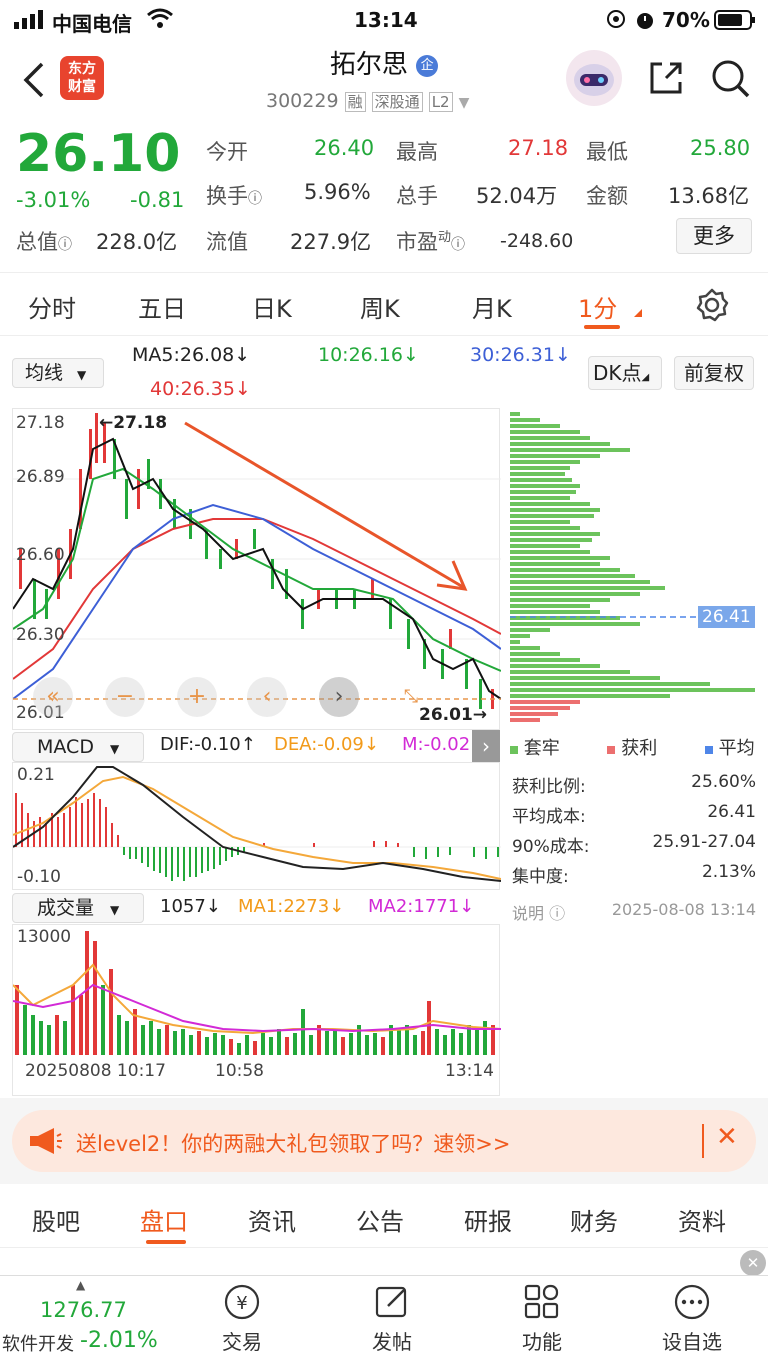 This screenshot has height=1367, width=768. I want to click on trade-icon: ¥, so click(242, 1302).